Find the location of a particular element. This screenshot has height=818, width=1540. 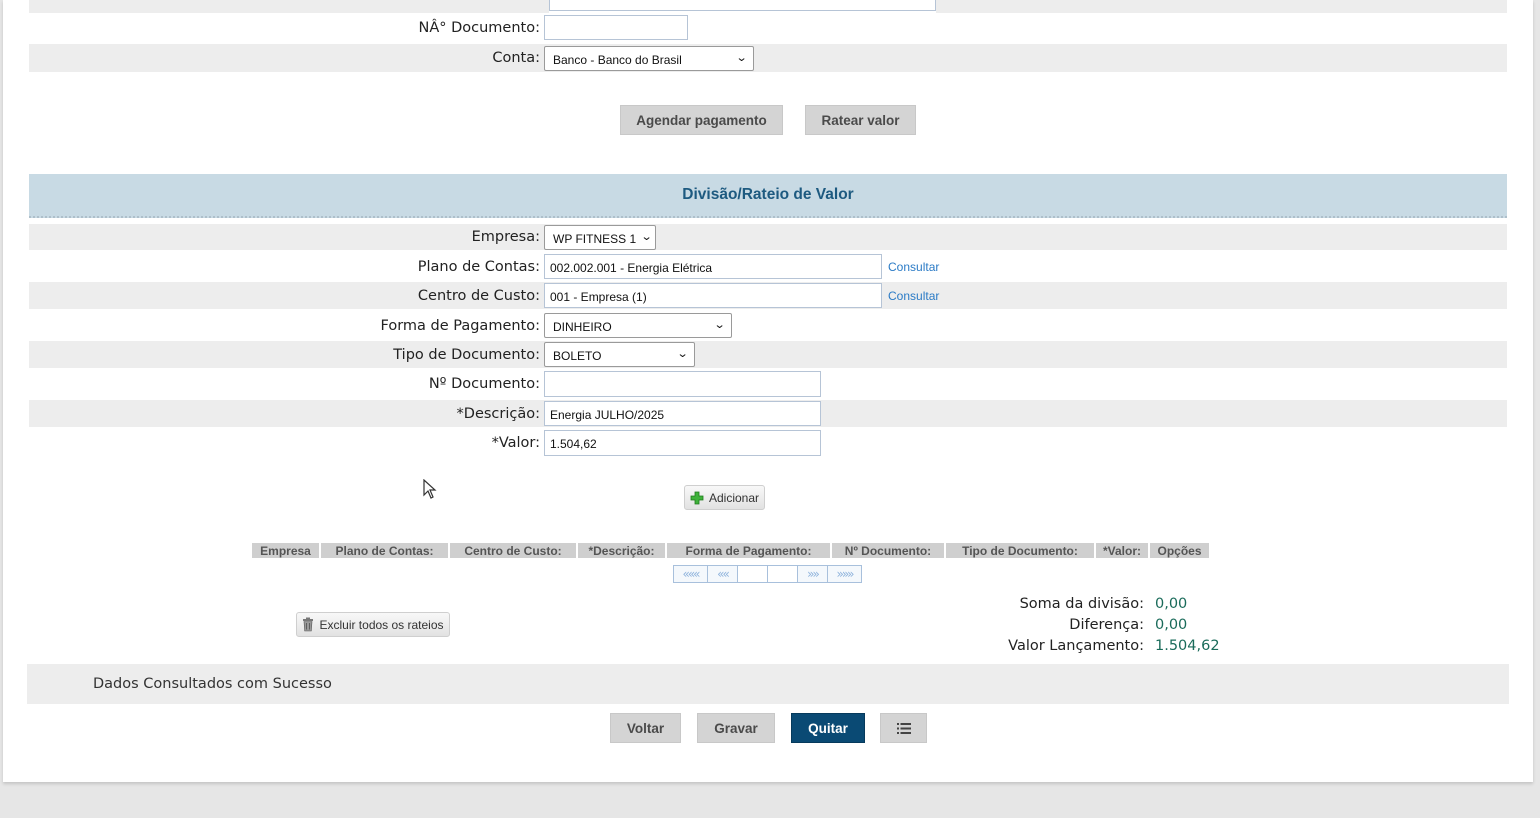

row-descricao: *Descrição: Energia JULHO/2025 is located at coordinates (768, 413).